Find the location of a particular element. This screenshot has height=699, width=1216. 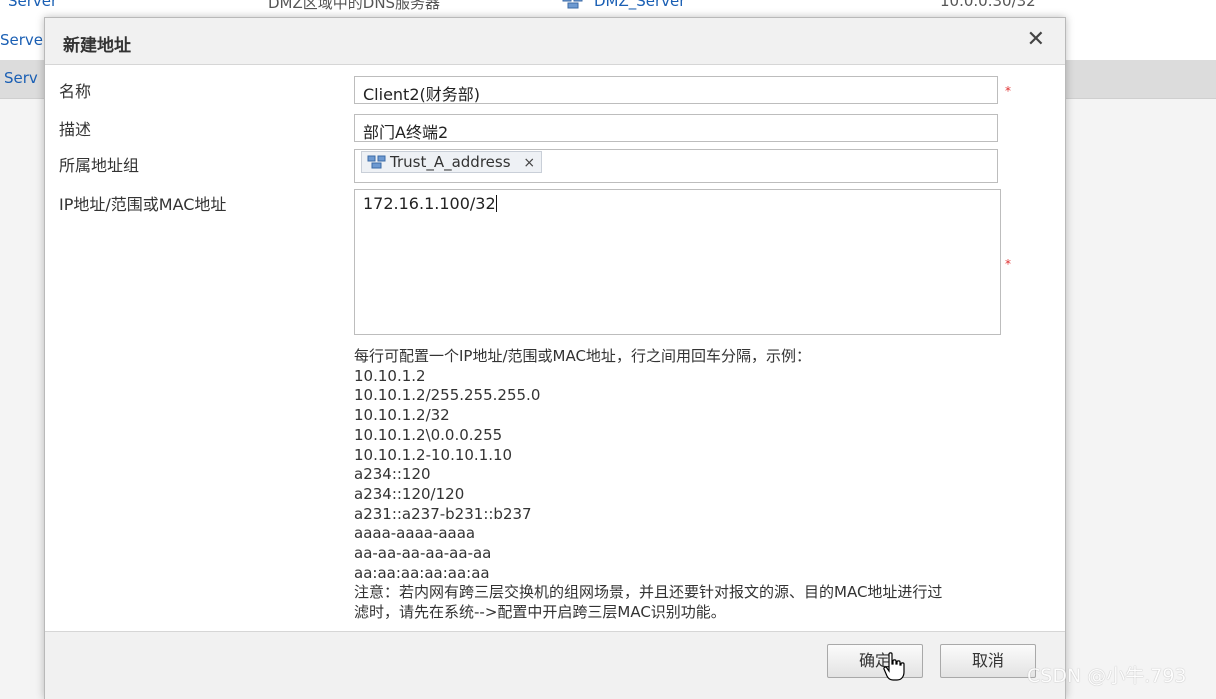

row-description: DMZ区域中的DNS服务器 is located at coordinates (354, 6).